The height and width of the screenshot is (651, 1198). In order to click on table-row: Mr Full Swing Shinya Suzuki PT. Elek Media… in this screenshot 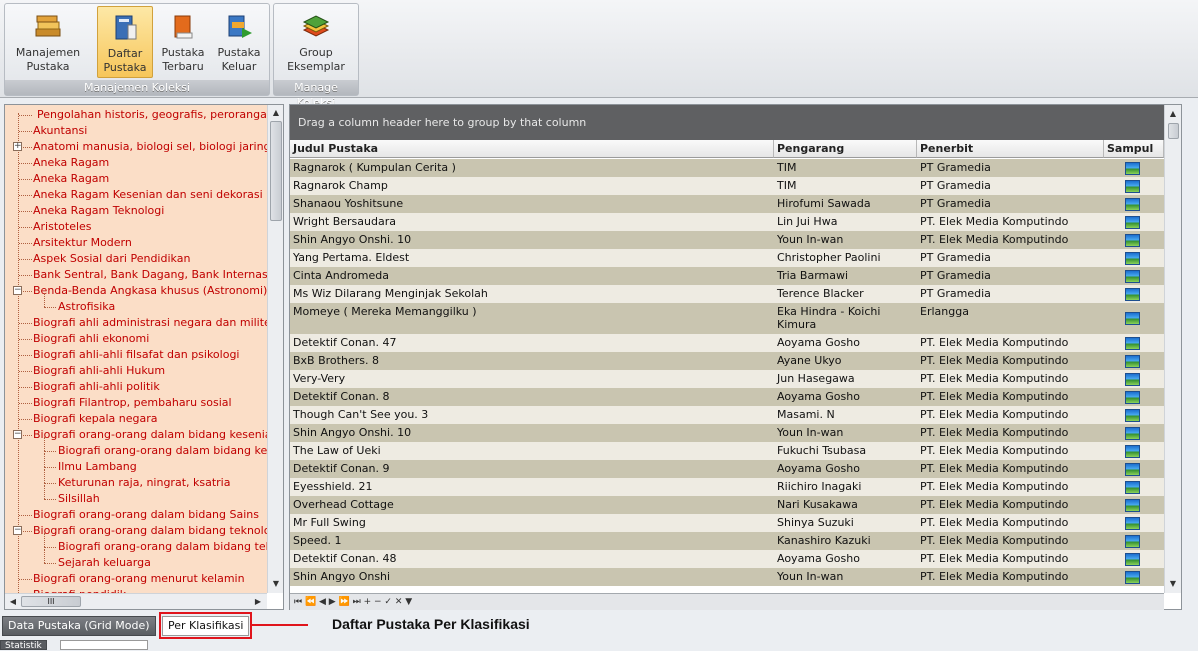, I will do `click(727, 523)`.